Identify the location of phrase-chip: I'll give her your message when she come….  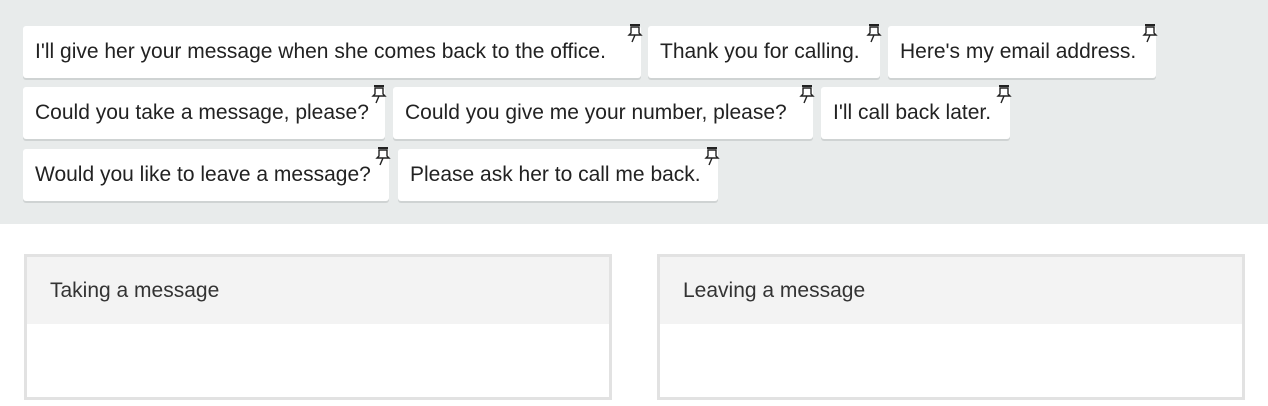
(333, 51).